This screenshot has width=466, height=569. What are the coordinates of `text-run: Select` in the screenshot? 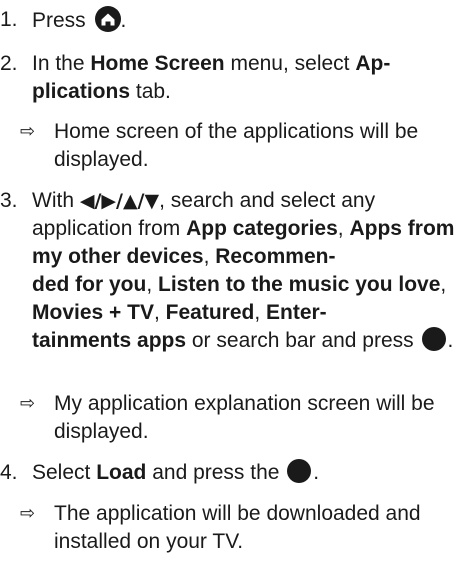 It's located at (64, 472).